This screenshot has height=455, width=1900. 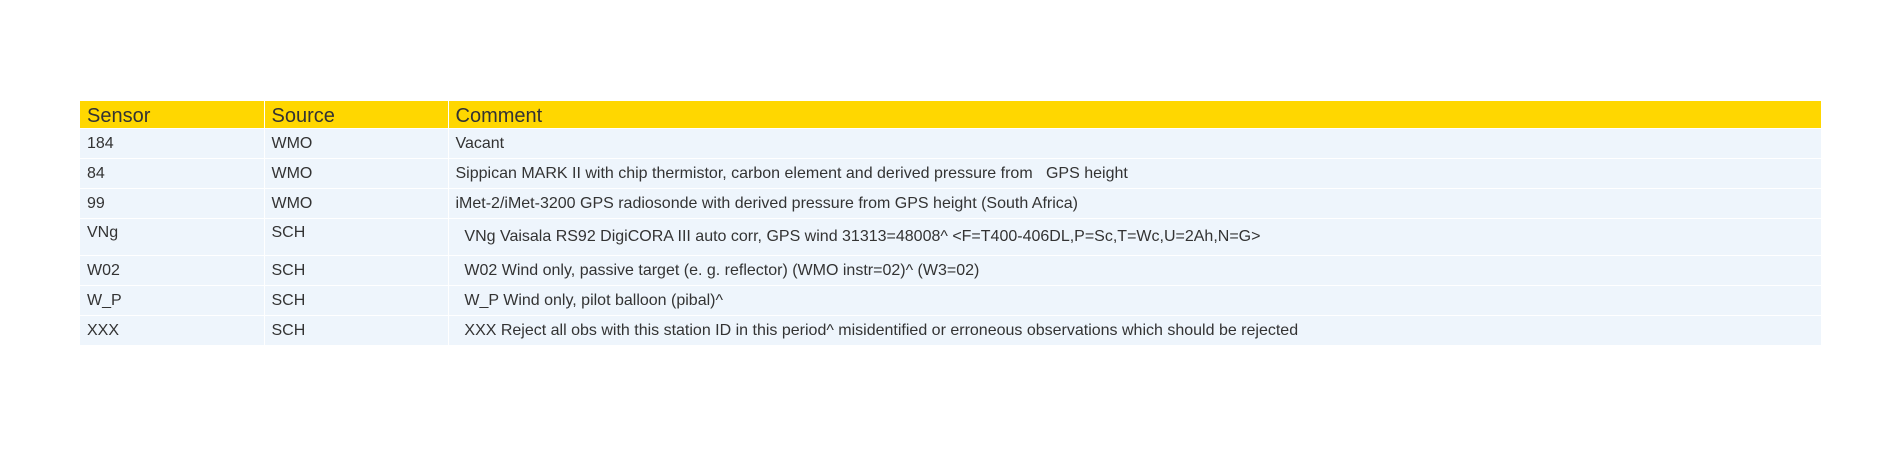 What do you see at coordinates (356, 115) in the screenshot?
I see `column-header-source: Source` at bounding box center [356, 115].